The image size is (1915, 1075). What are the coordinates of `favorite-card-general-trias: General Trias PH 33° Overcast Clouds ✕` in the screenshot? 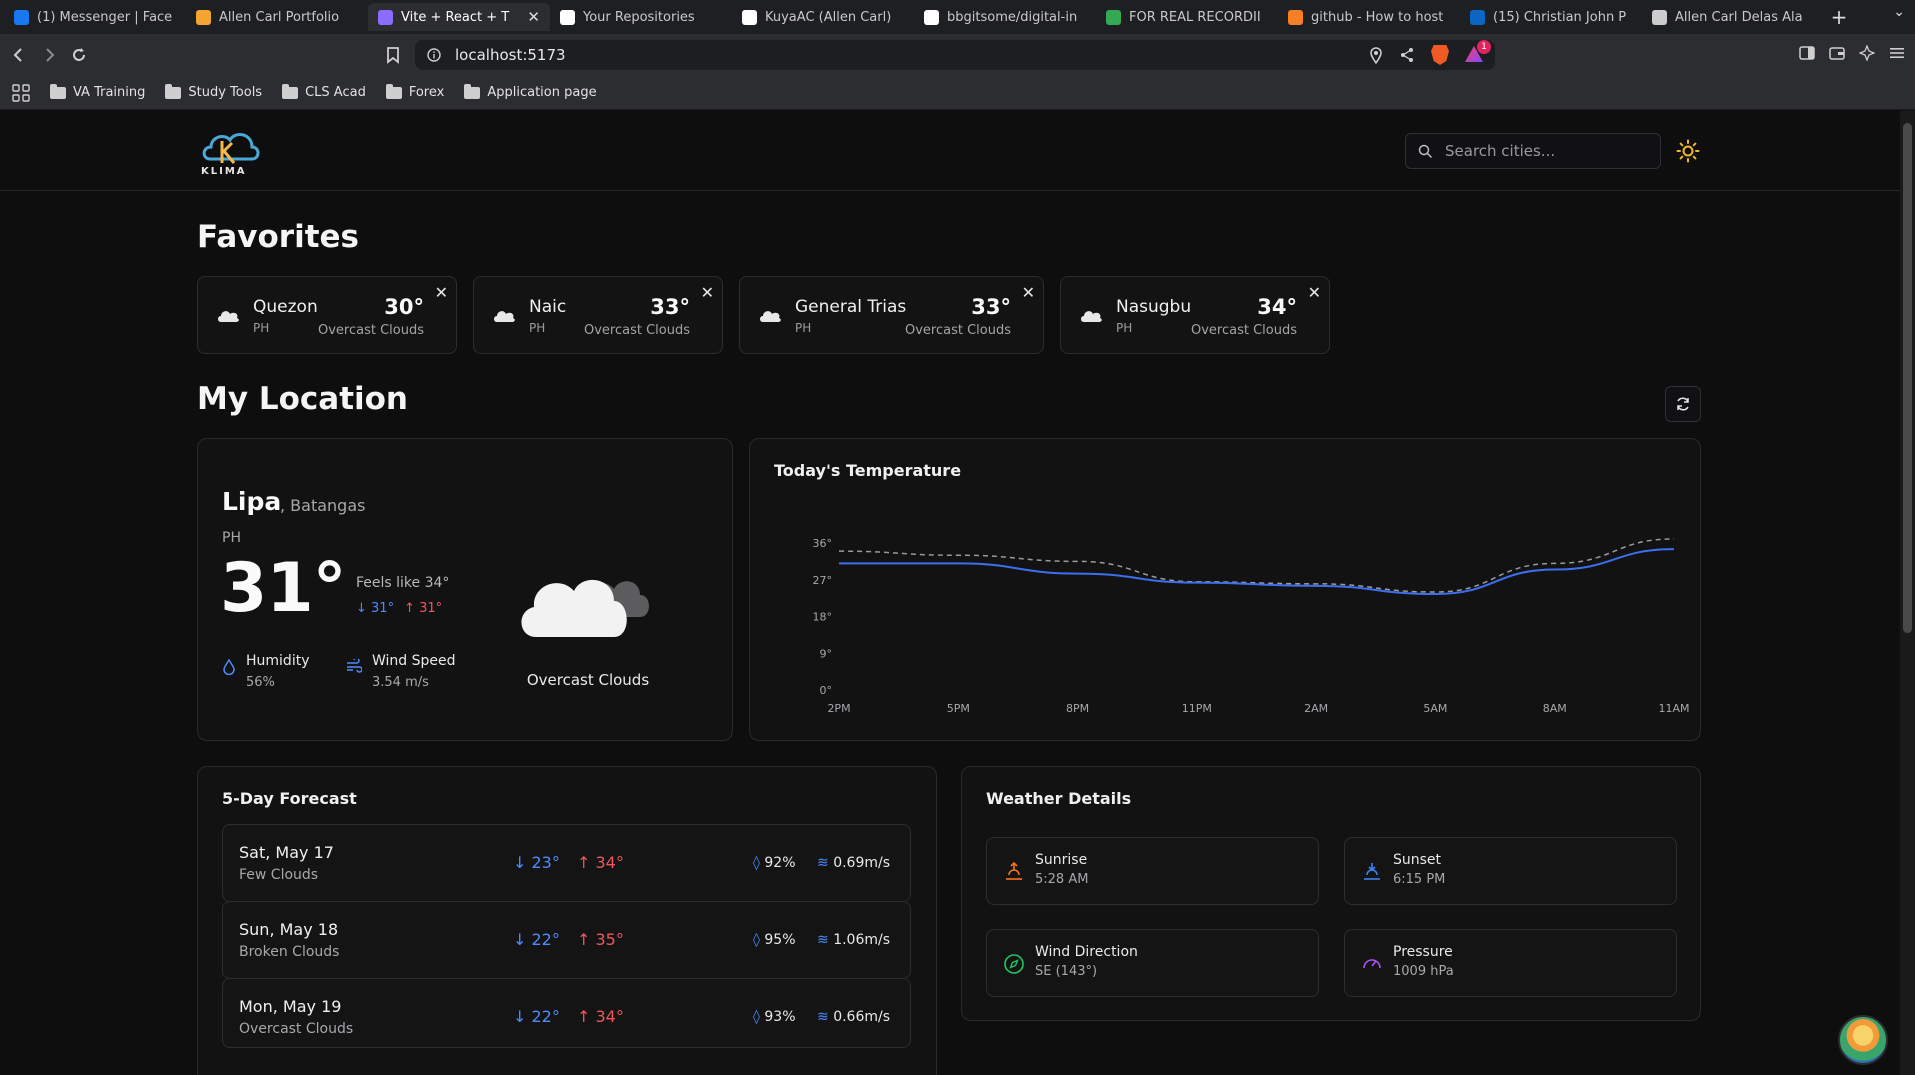 It's located at (891, 315).